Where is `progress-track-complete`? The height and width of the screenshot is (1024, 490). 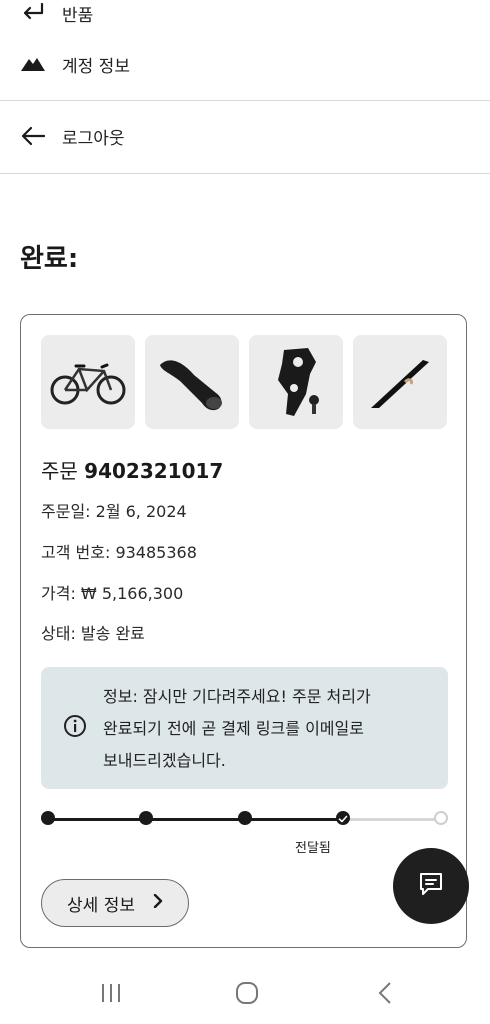 progress-track-complete is located at coordinates (195, 819).